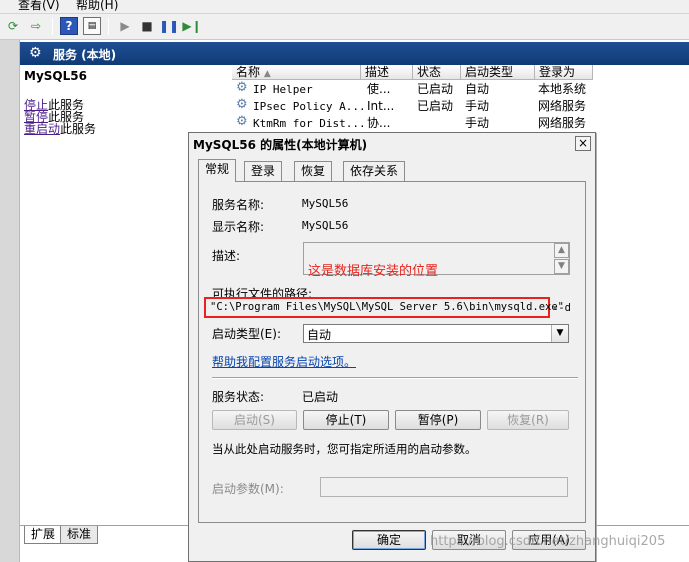 The width and height of the screenshot is (689, 562). Describe the element at coordinates (346, 420) in the screenshot. I see `stop-button: 停止(T)` at that location.